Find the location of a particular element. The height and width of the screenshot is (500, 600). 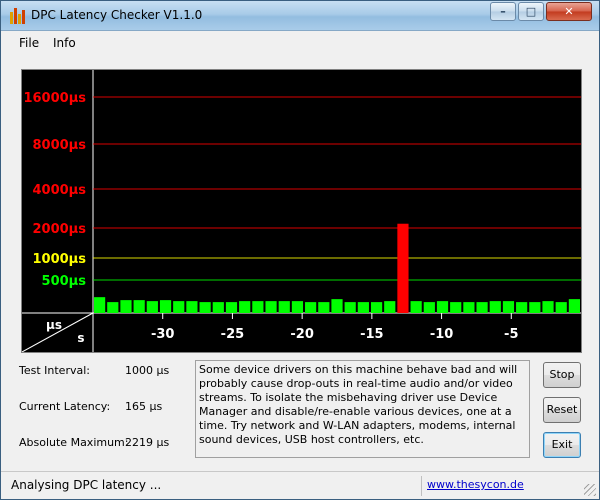

y-tick-label-16000: 16000µs is located at coordinates (54, 98).